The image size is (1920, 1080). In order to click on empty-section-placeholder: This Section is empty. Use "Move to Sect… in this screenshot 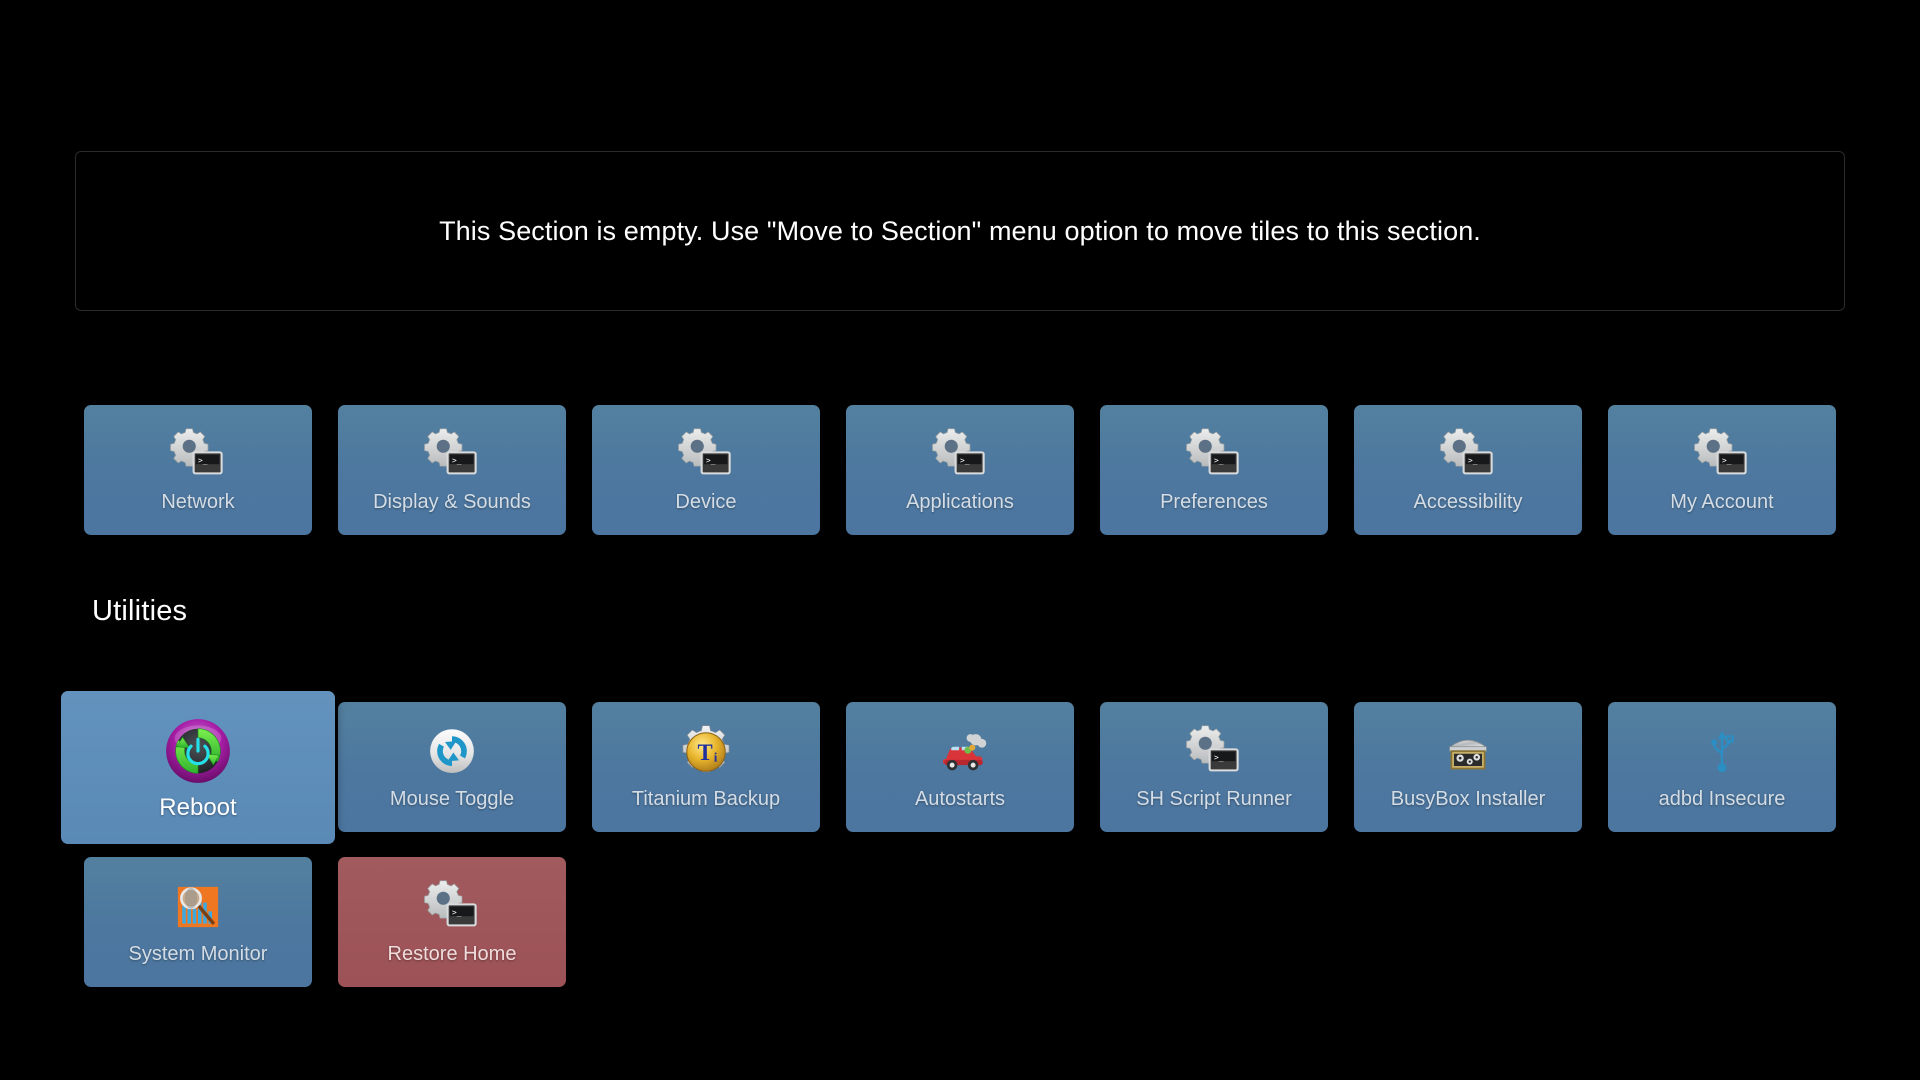, I will do `click(960, 231)`.